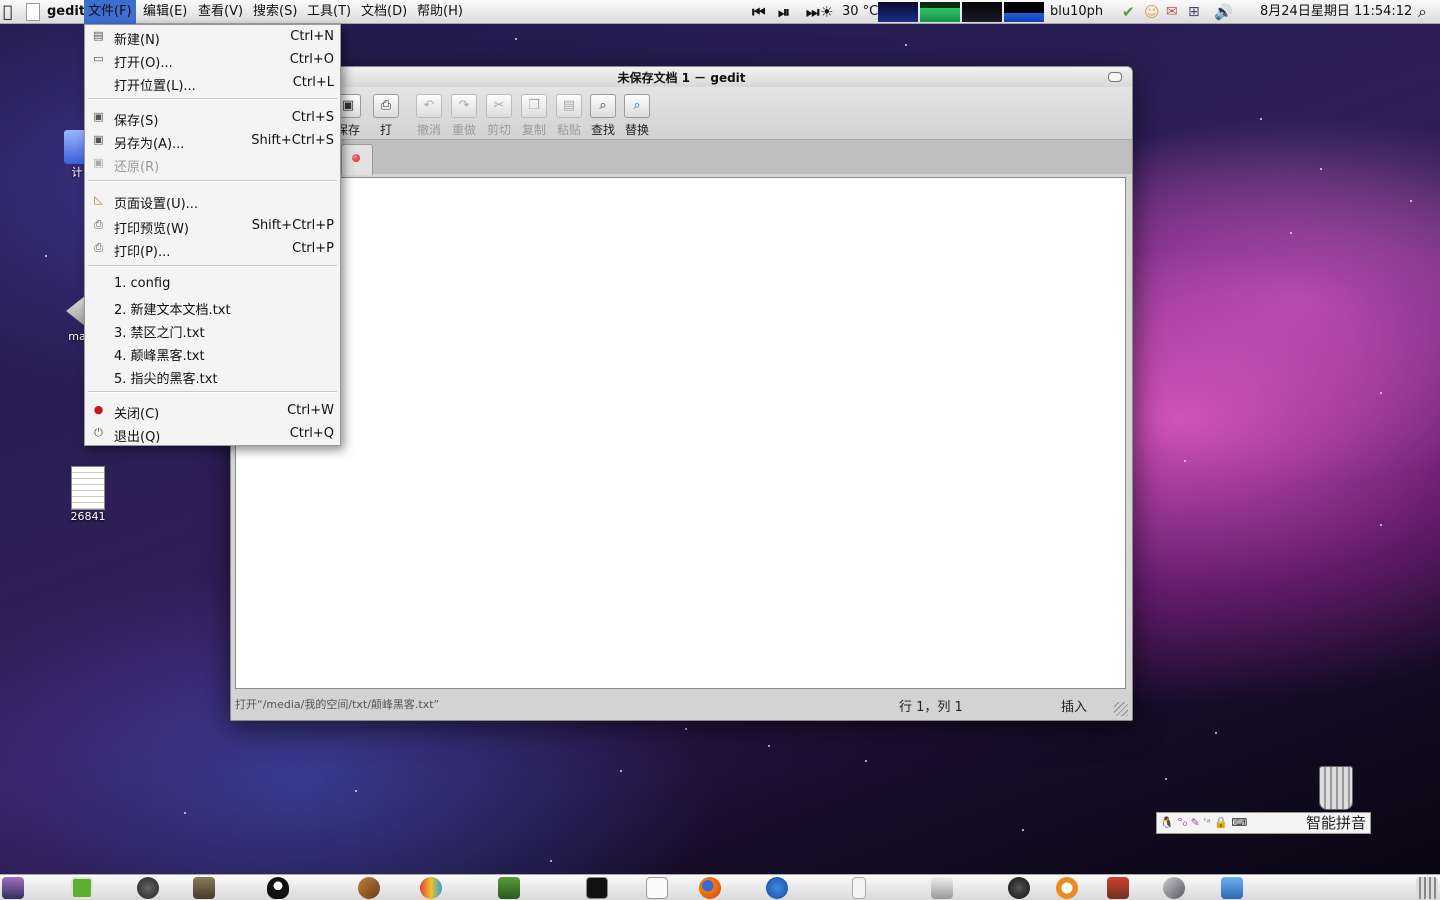 Image resolution: width=1440 pixels, height=900 pixels. What do you see at coordinates (813, 12) in the screenshot?
I see `media-next-icon: ⏭` at bounding box center [813, 12].